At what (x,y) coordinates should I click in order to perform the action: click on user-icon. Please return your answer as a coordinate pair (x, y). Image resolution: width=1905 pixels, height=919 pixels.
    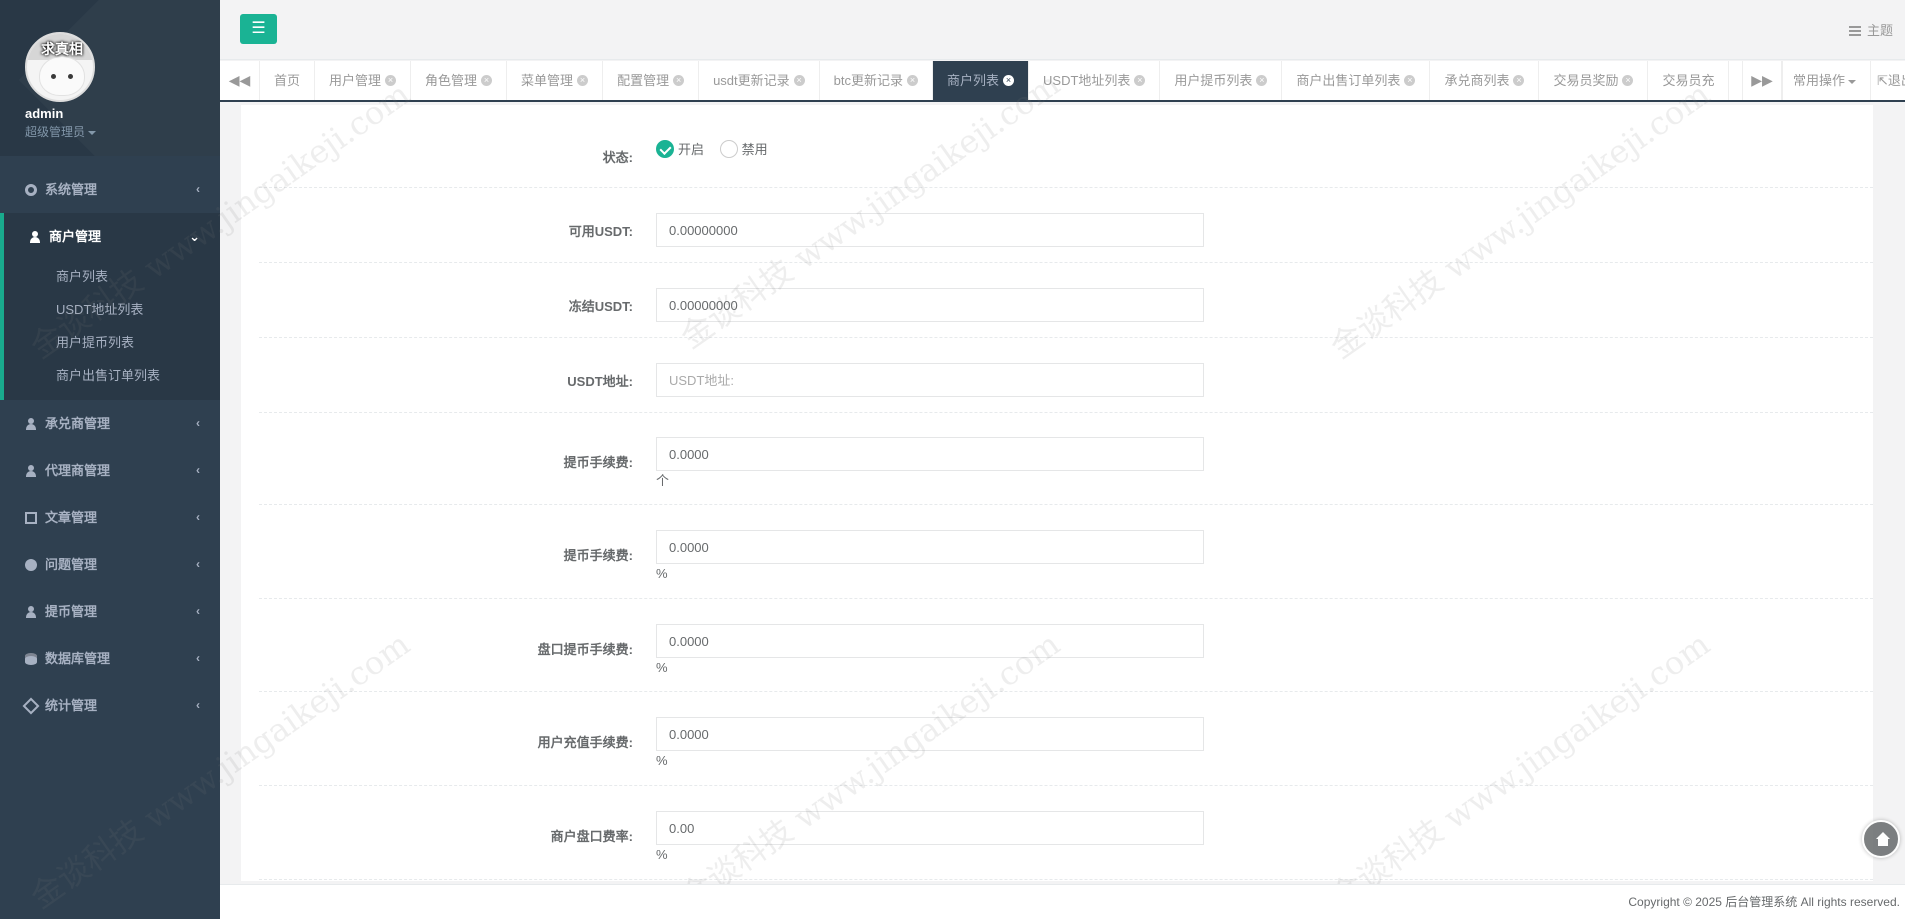
    Looking at the image, I should click on (31, 611).